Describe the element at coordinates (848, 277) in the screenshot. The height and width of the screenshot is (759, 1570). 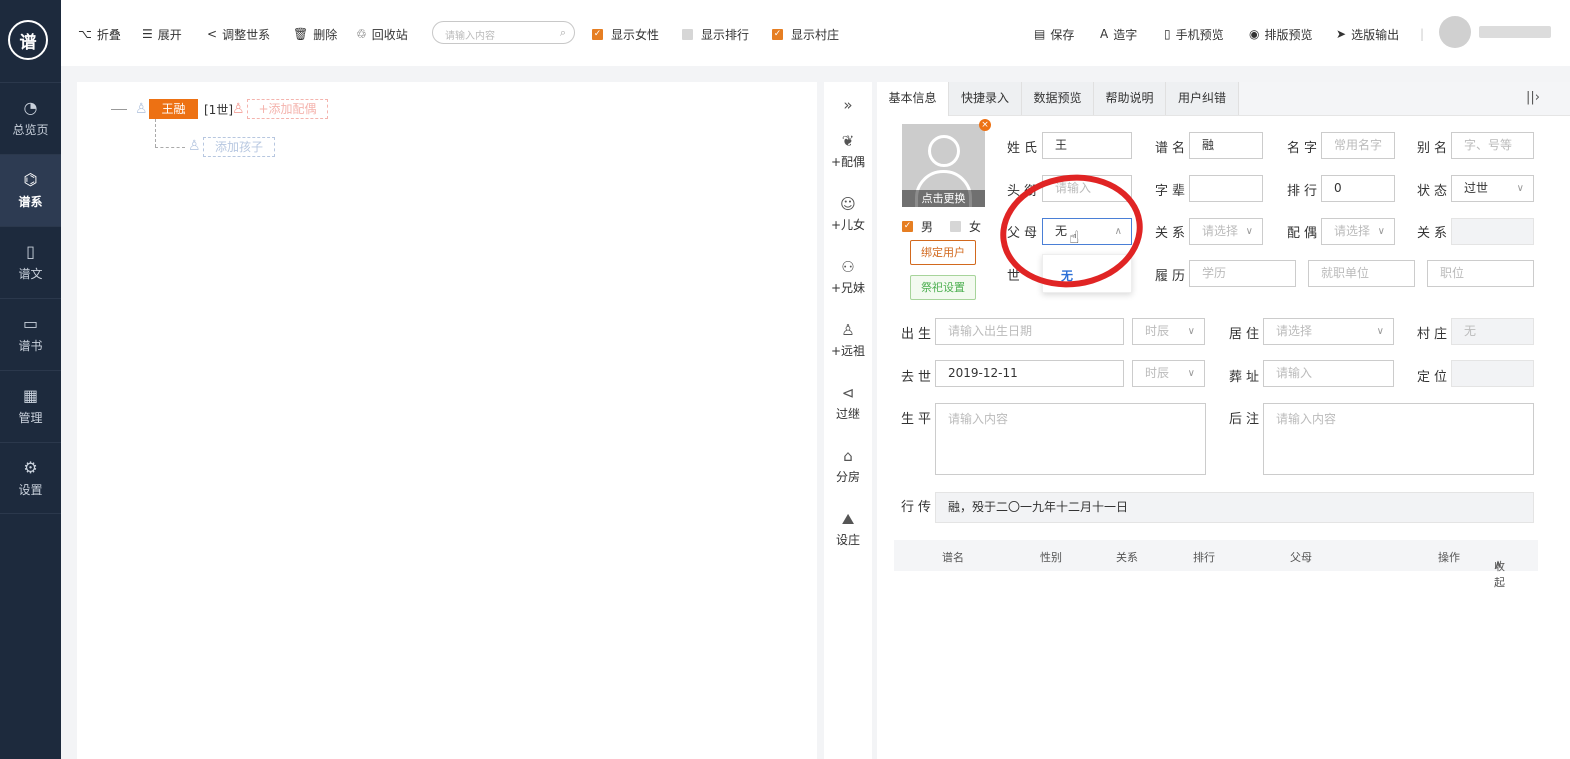
I see `add-sibling-tool: ⚇ +兄妹` at that location.